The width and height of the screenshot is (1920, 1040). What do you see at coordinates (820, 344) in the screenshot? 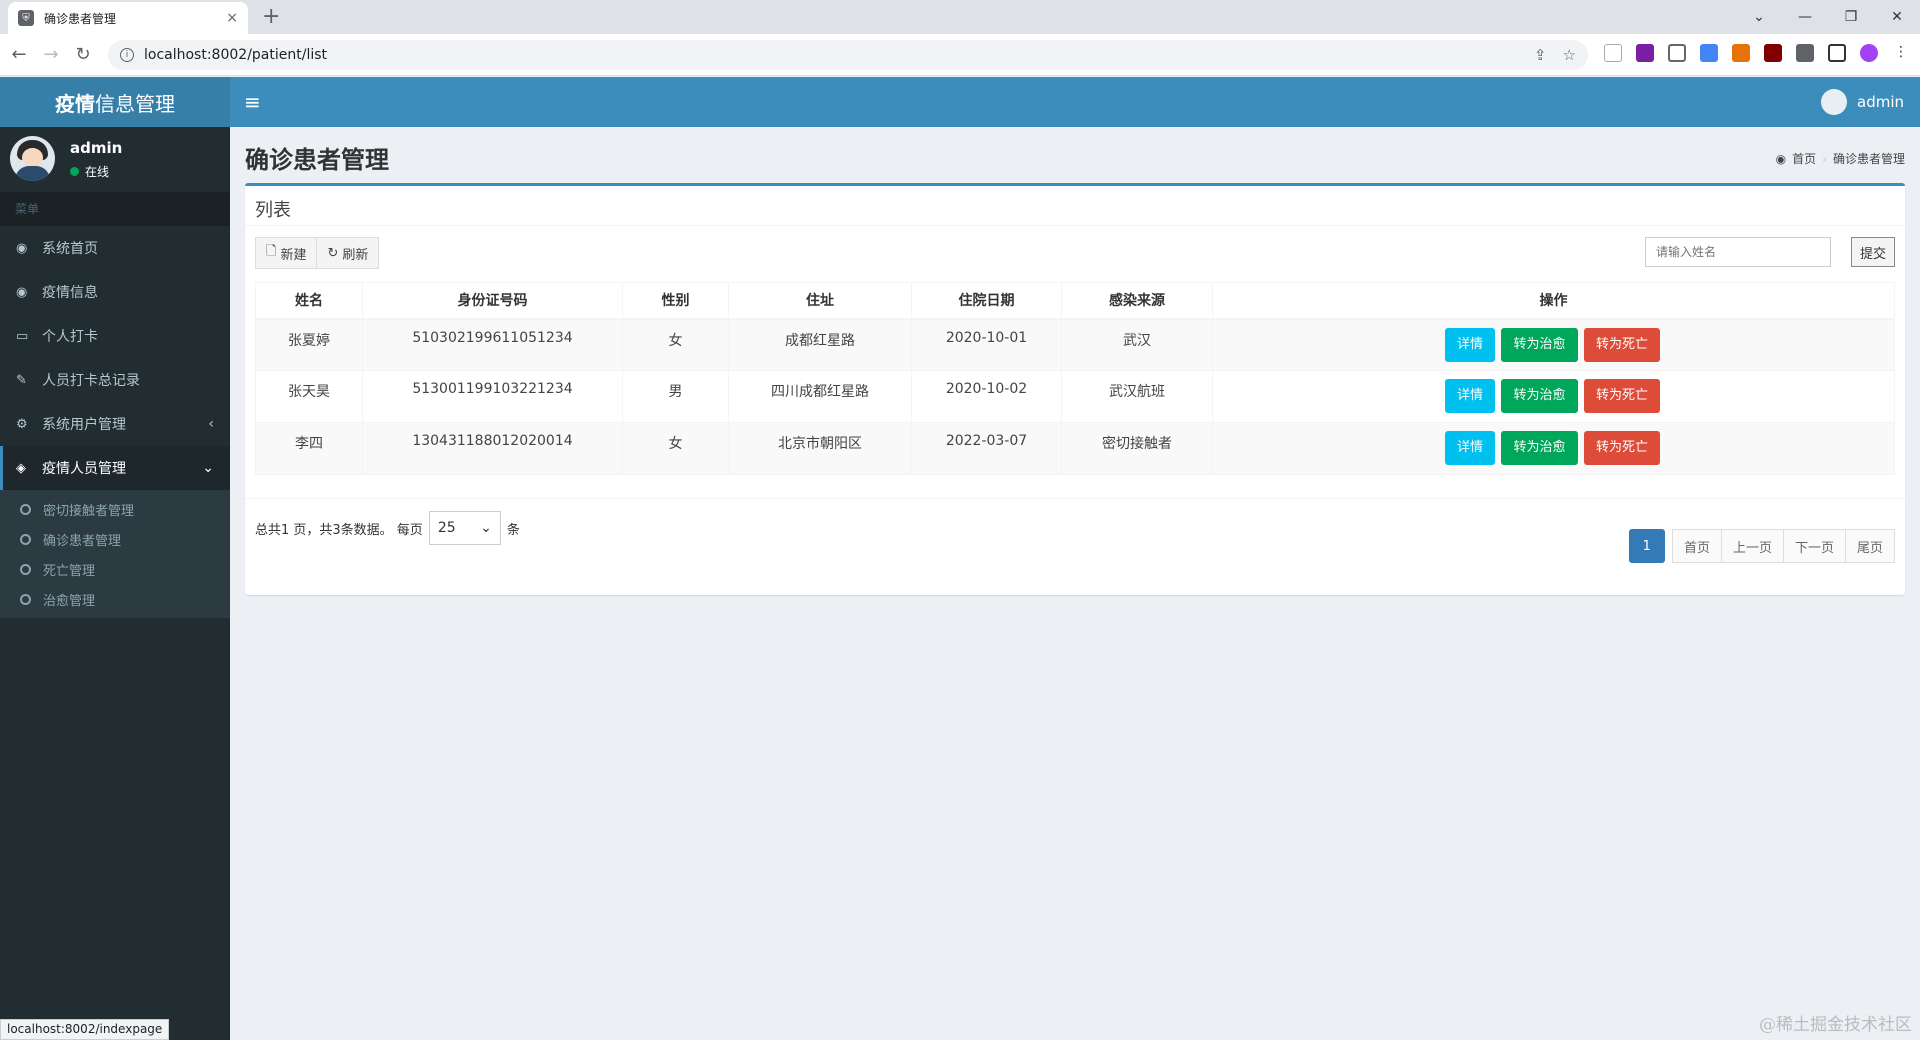
I see `cell-address: 成都红星路` at bounding box center [820, 344].